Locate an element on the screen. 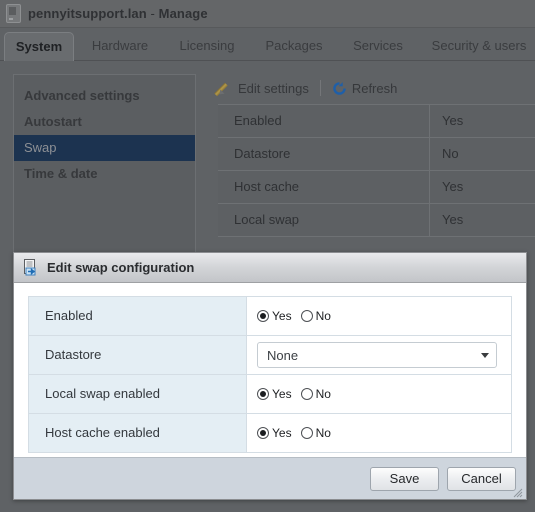  tab-licensing: Licensing is located at coordinates (207, 46).